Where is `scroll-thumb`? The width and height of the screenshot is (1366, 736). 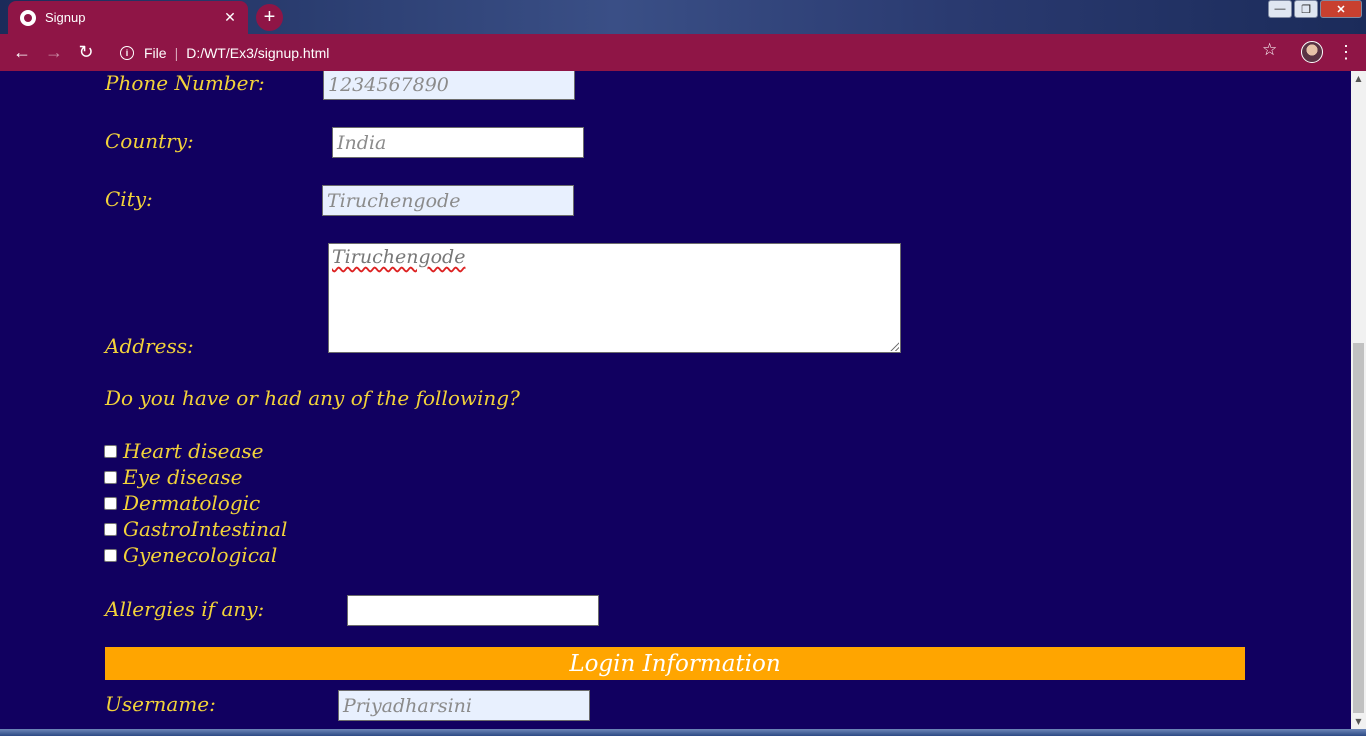 scroll-thumb is located at coordinates (1358, 528).